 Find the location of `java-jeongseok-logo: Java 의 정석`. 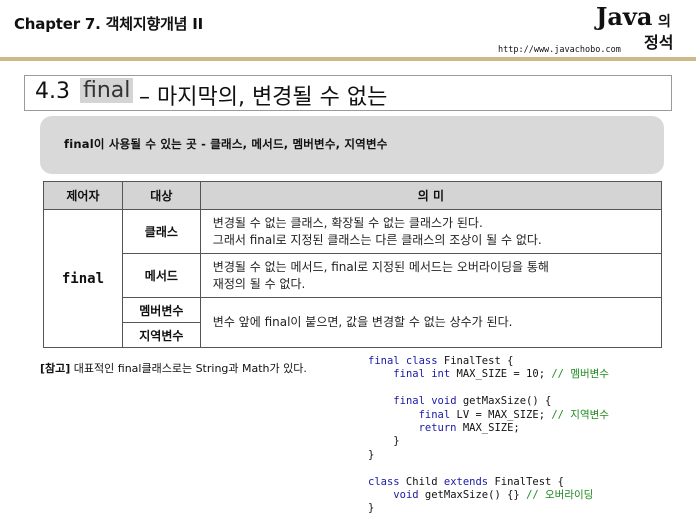

java-jeongseok-logo: Java 의 정석 is located at coordinates (642, 27).